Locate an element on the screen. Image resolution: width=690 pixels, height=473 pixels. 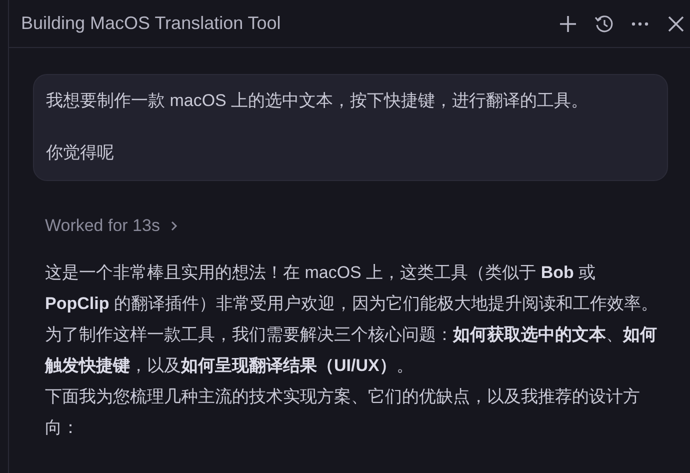
reply-paragraph: 为了制作这样一款工具，我们需要解决三个核心问题：如何获取选中的文本、如何触发快捷键，以及如何呈现翻译结果（UI/UX）。 is located at coordinates (351, 350).